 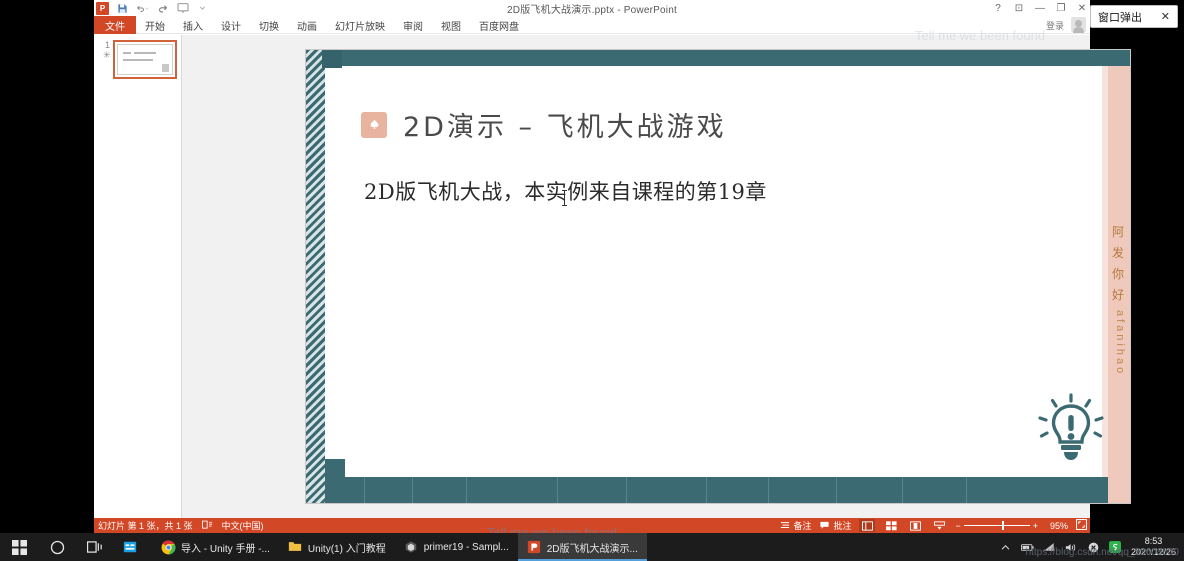 What do you see at coordinates (307, 25) in the screenshot?
I see `tab-animations: 动画` at bounding box center [307, 25].